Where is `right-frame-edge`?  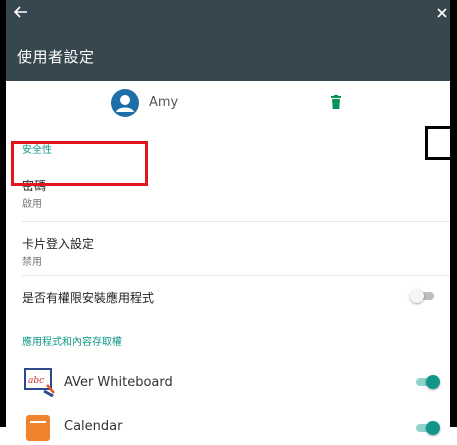 right-frame-edge is located at coordinates (453, 213).